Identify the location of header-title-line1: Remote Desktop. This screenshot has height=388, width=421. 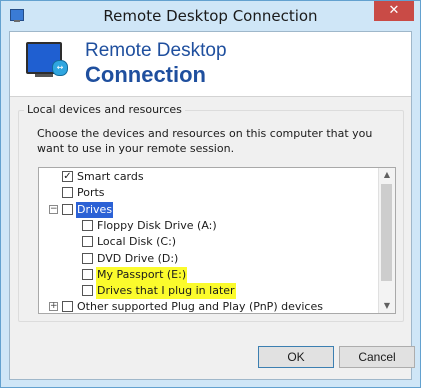
(156, 50).